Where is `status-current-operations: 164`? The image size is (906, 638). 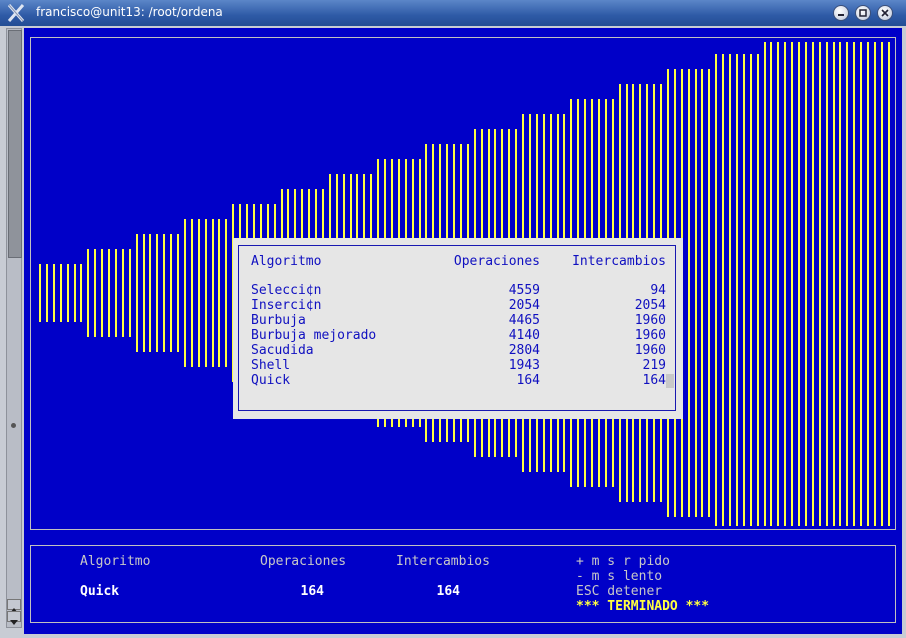 status-current-operations: 164 is located at coordinates (312, 591).